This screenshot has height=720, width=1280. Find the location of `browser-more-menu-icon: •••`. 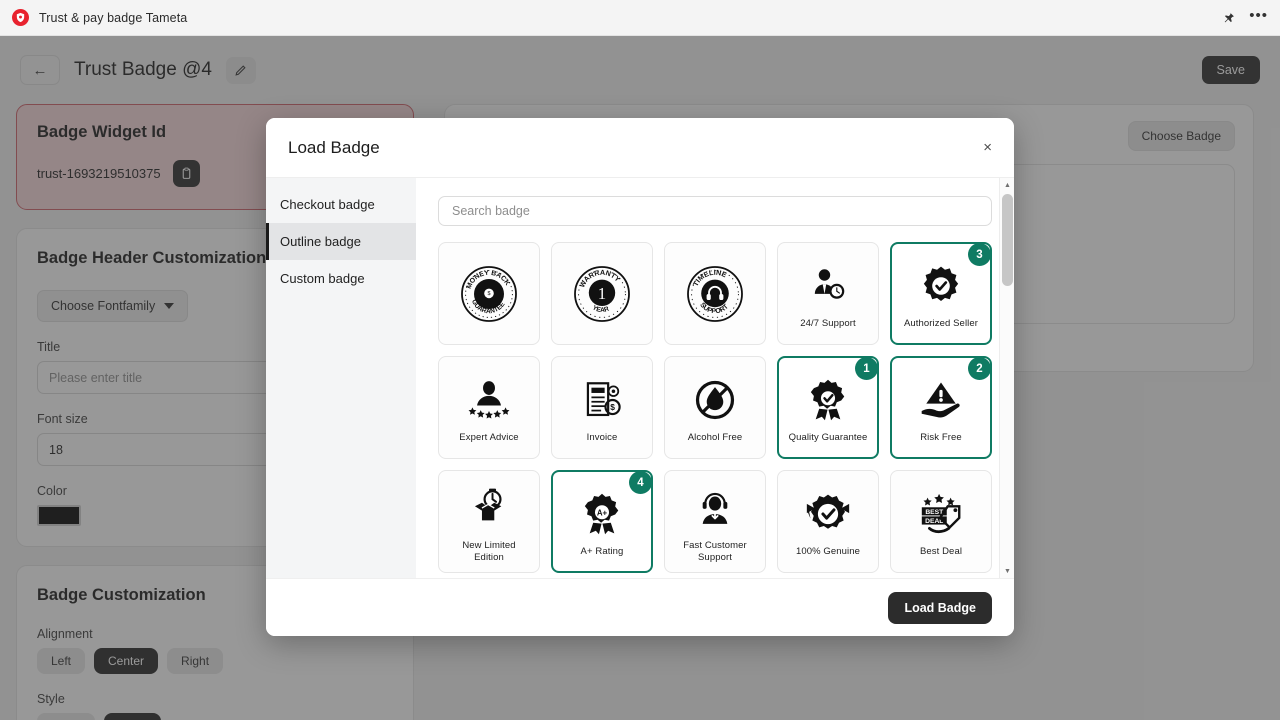

browser-more-menu-icon: ••• is located at coordinates (1258, 18).